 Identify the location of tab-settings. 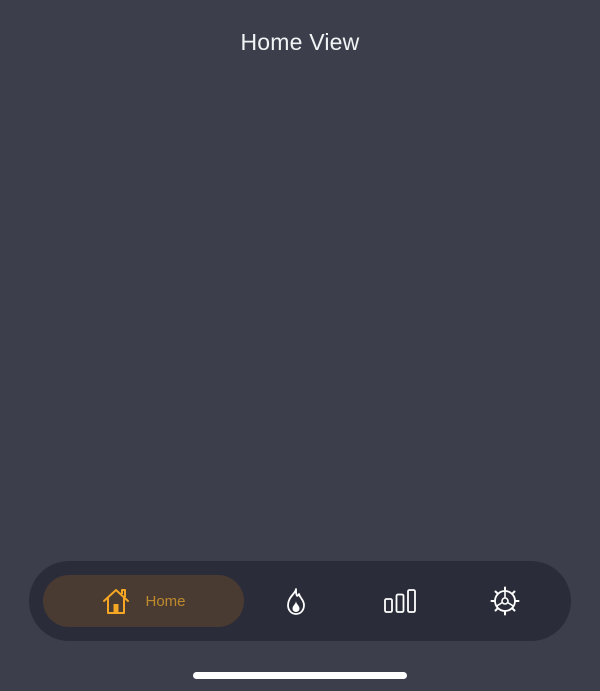
(505, 601).